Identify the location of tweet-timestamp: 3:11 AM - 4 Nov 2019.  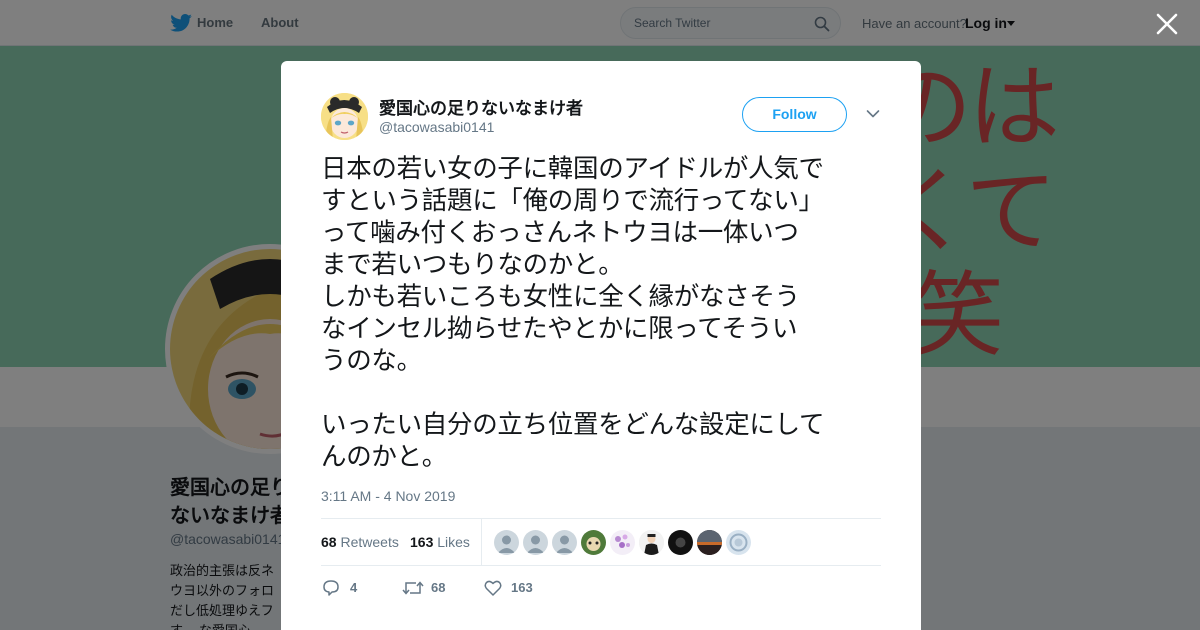
(388, 496).